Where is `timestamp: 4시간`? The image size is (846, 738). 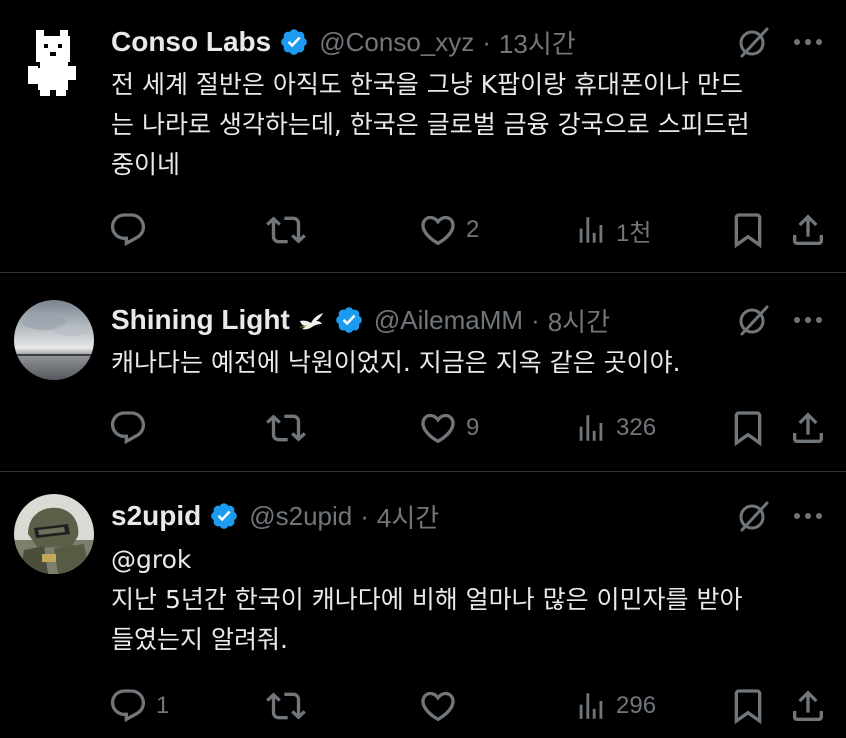
timestamp: 4시간 is located at coordinates (408, 516).